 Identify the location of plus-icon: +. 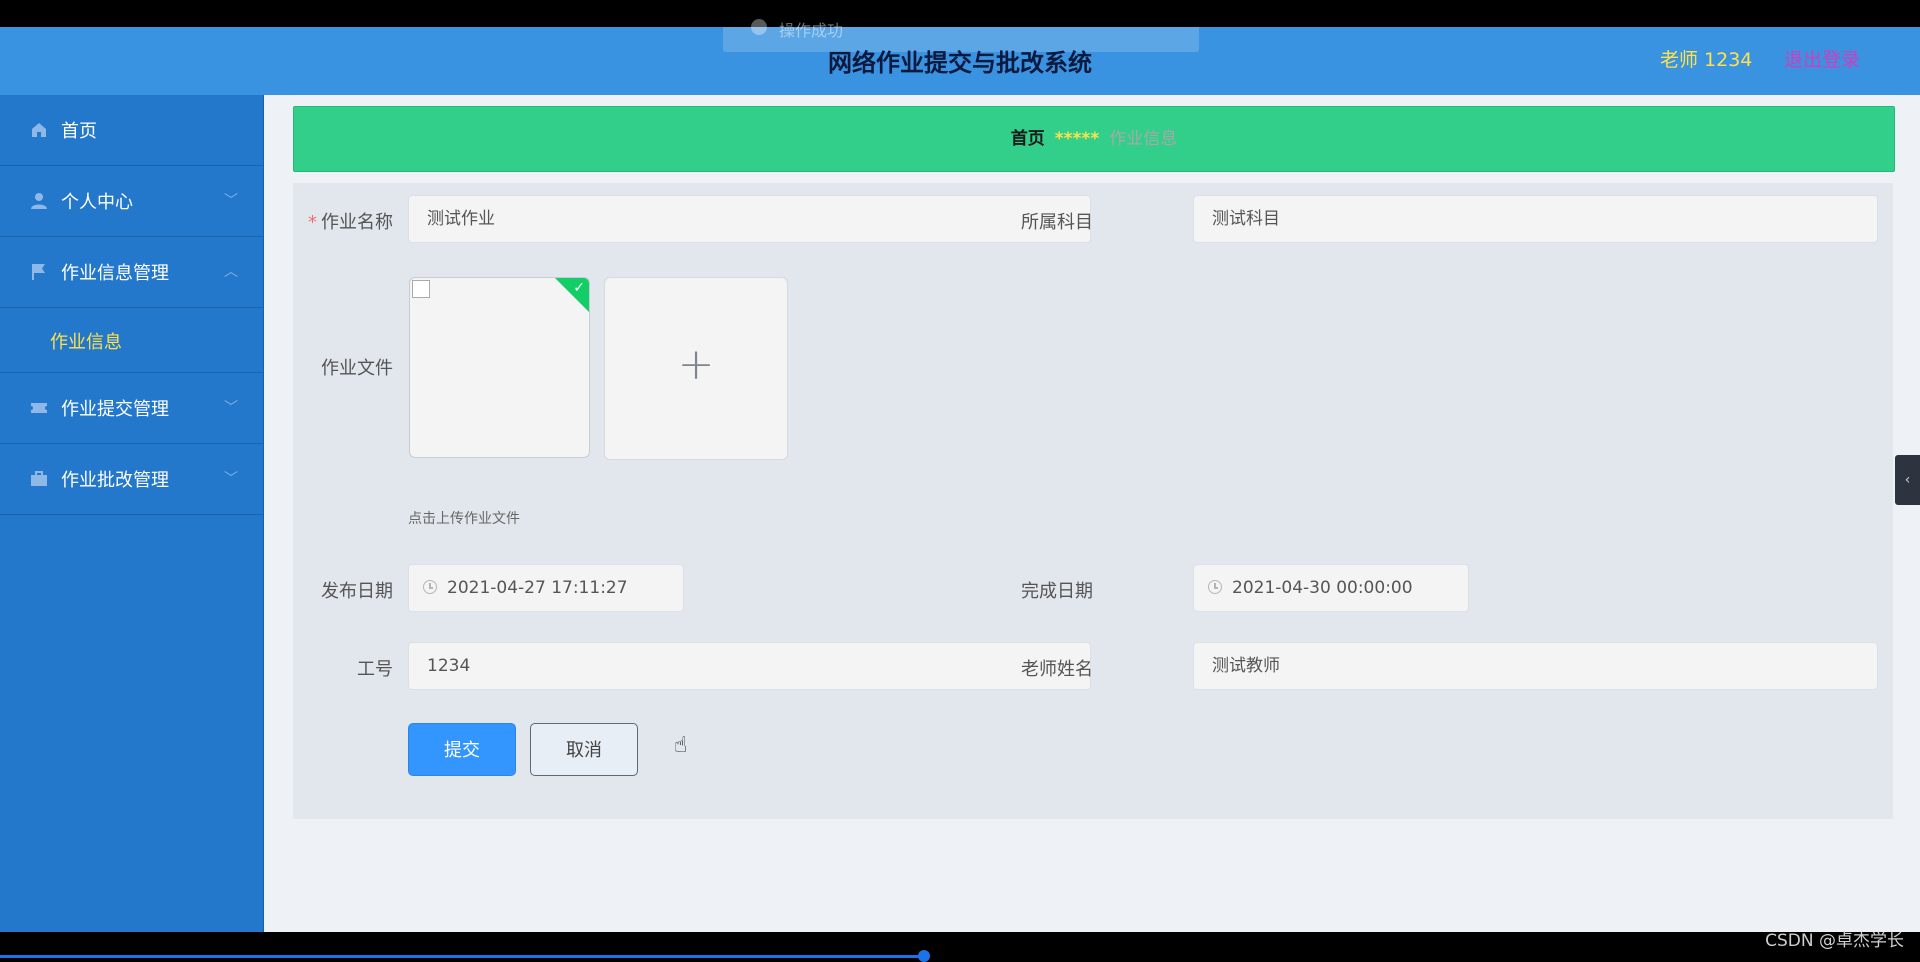
(696, 364).